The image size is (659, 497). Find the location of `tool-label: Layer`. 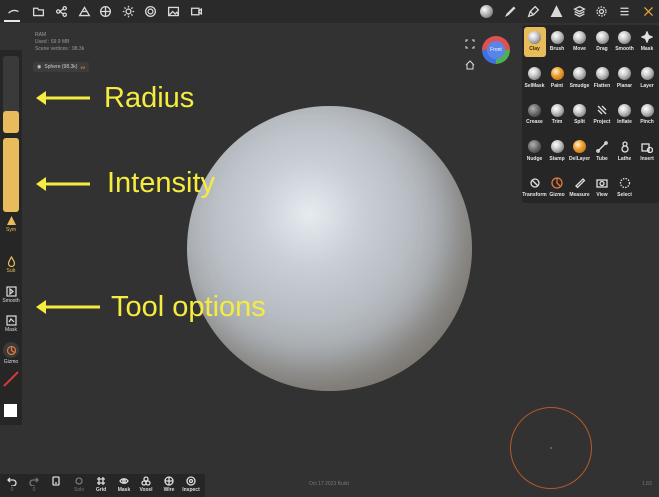

tool-label: Layer is located at coordinates (647, 85).